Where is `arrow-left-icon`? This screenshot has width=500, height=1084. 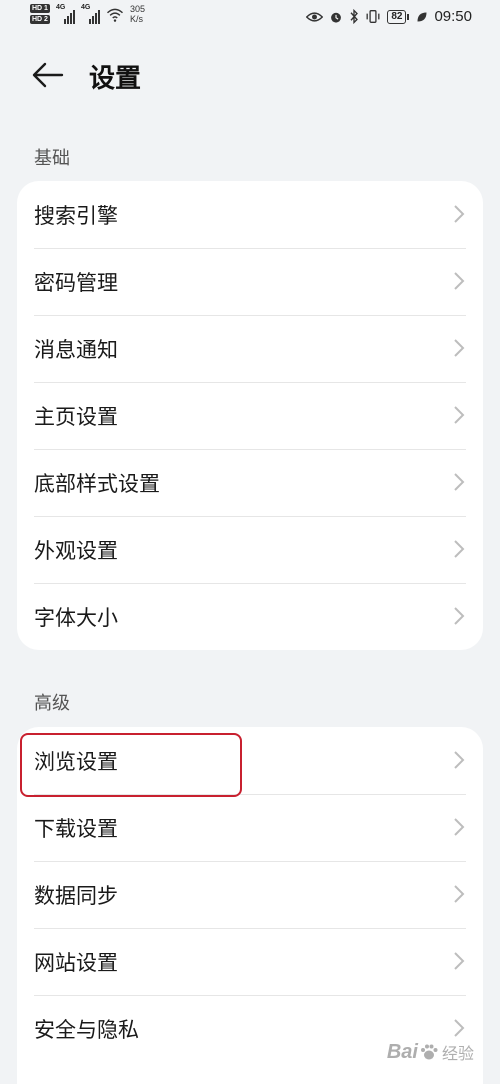 arrow-left-icon is located at coordinates (48, 75).